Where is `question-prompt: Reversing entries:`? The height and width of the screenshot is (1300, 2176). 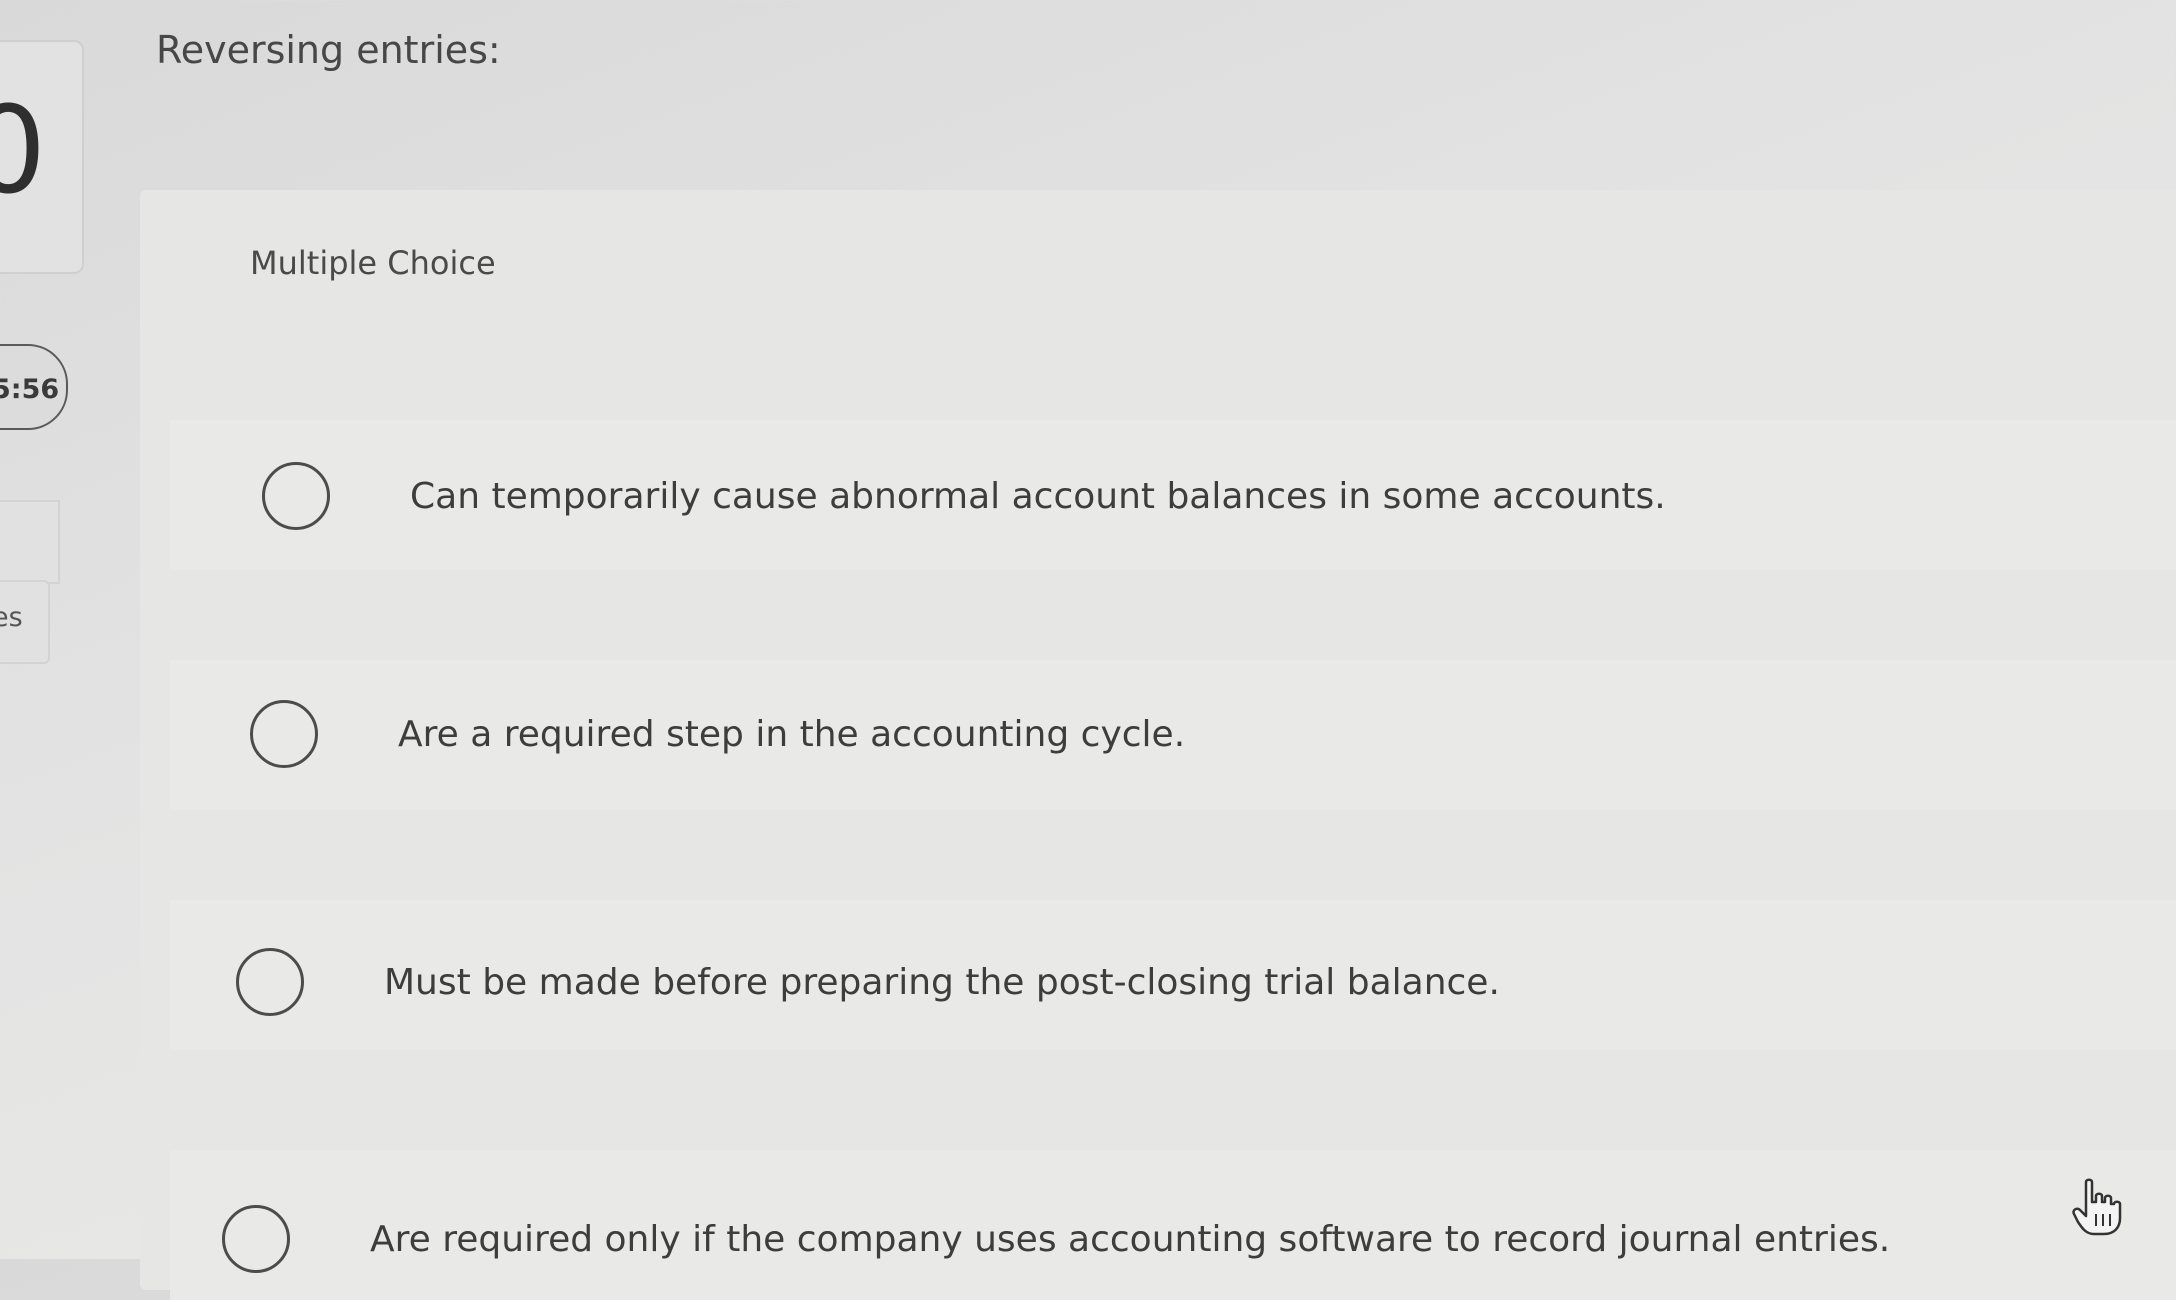
question-prompt: Reversing entries: is located at coordinates (328, 50).